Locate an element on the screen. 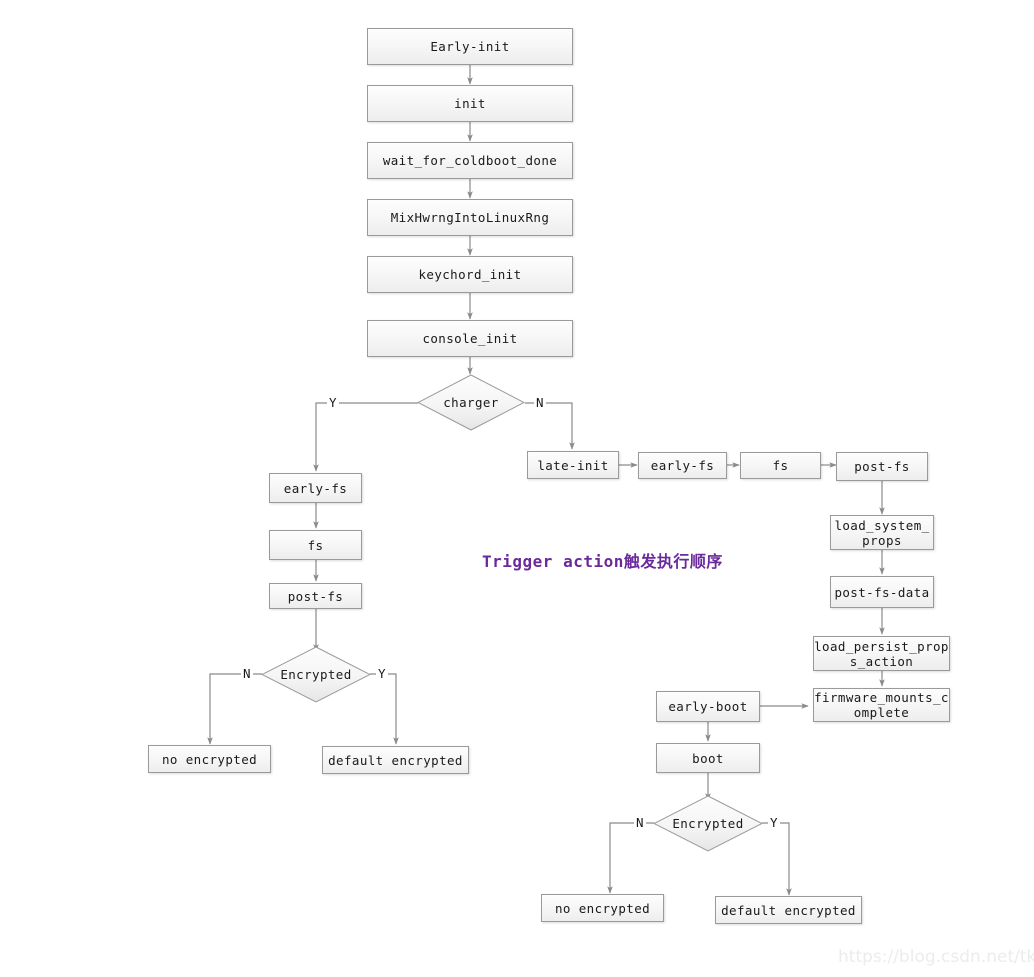 Image resolution: width=1034 pixels, height=977 pixels. node-left-default-encrypted: default encrypted is located at coordinates (395, 760).